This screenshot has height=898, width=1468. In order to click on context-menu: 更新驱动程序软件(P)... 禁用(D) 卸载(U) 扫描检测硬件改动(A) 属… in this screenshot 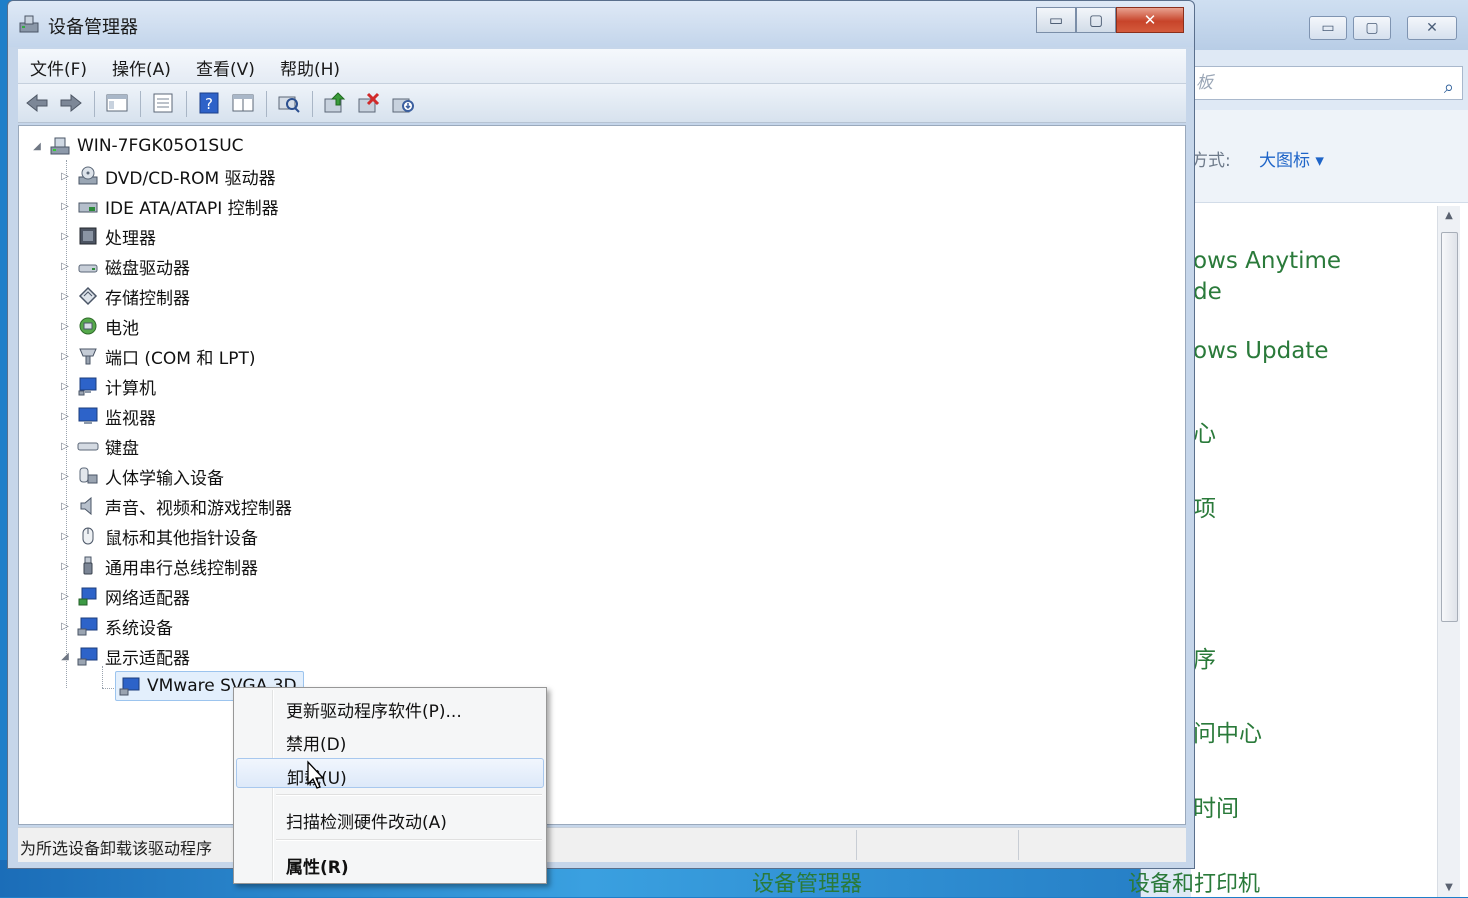, I will do `click(390, 785)`.